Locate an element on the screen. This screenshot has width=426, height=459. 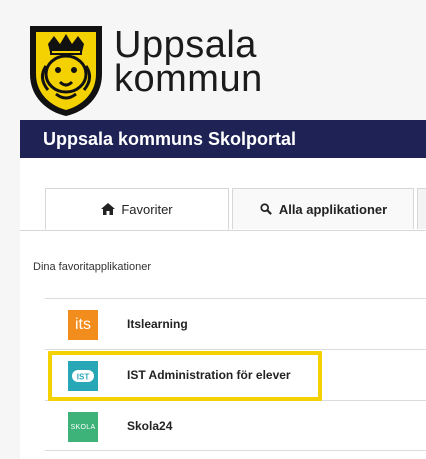
svg-text: IST is located at coordinates (83, 377).